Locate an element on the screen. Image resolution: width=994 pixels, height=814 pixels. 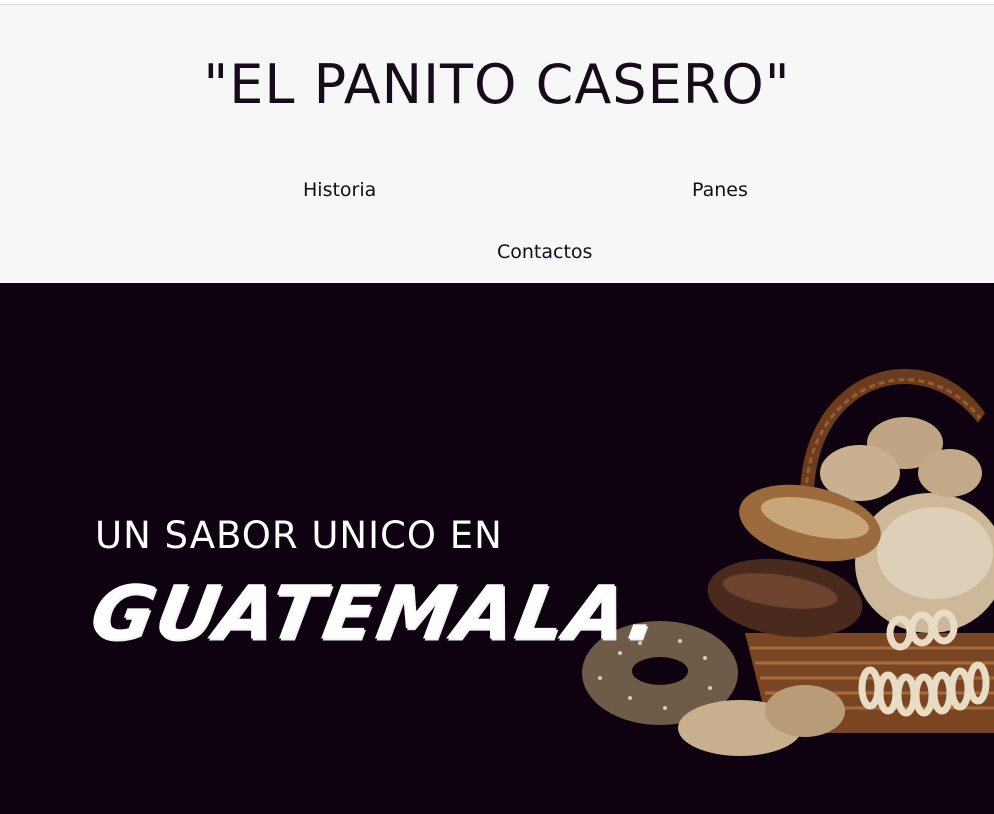
nav-link-panes: Panes is located at coordinates (720, 190).